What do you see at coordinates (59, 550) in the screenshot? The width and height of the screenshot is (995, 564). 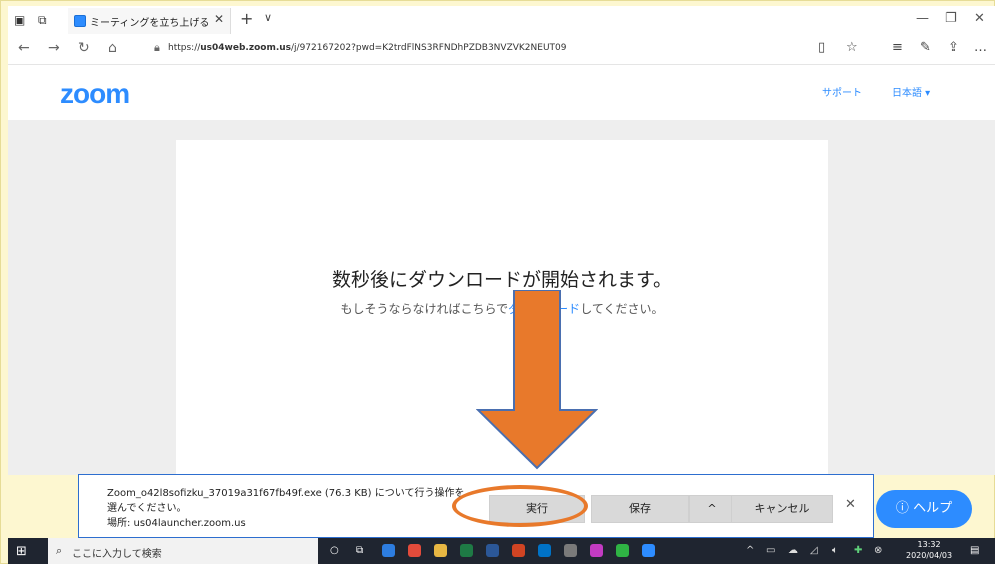 I see `search-icon: ⌕` at bounding box center [59, 550].